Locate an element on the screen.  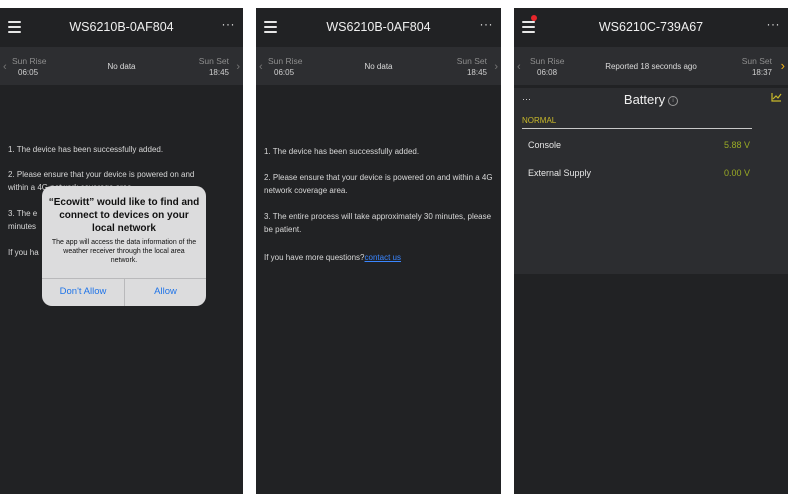
battery-title-text: Battery is located at coordinates (644, 99).